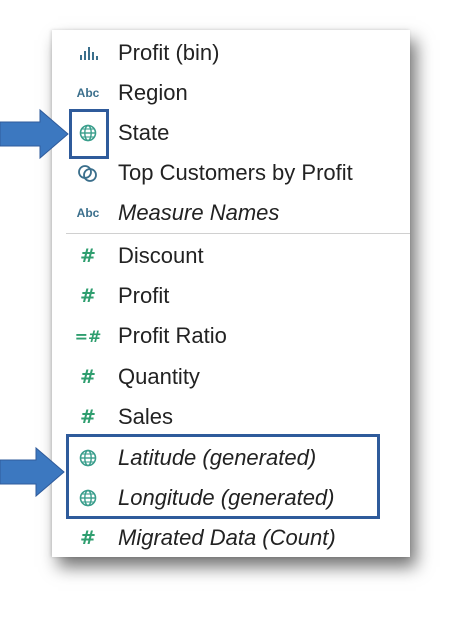 This screenshot has height=622, width=474. What do you see at coordinates (169, 52) in the screenshot?
I see `field-label: Profit (bin)` at bounding box center [169, 52].